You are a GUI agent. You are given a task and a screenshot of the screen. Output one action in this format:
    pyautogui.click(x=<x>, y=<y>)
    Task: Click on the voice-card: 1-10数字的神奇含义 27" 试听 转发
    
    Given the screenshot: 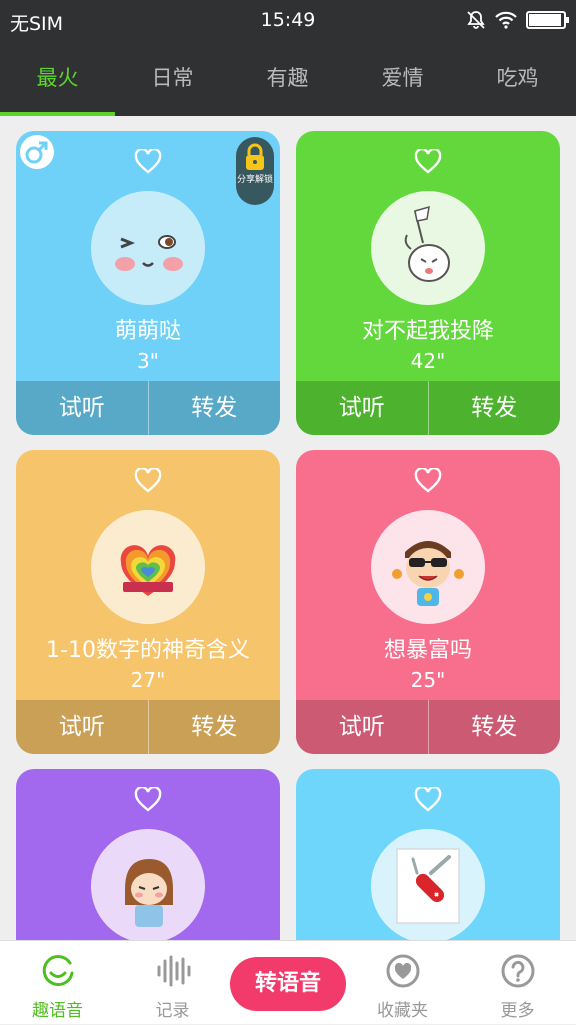 What is the action you would take?
    pyautogui.click(x=148, y=602)
    